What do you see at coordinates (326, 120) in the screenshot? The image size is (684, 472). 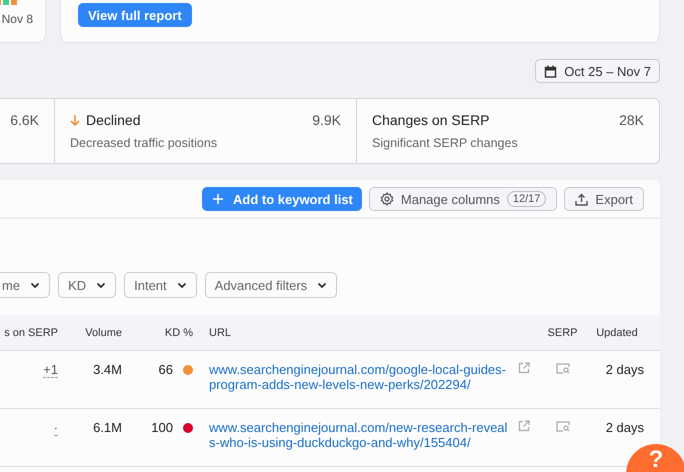 I see `stat-value: 9.9K` at bounding box center [326, 120].